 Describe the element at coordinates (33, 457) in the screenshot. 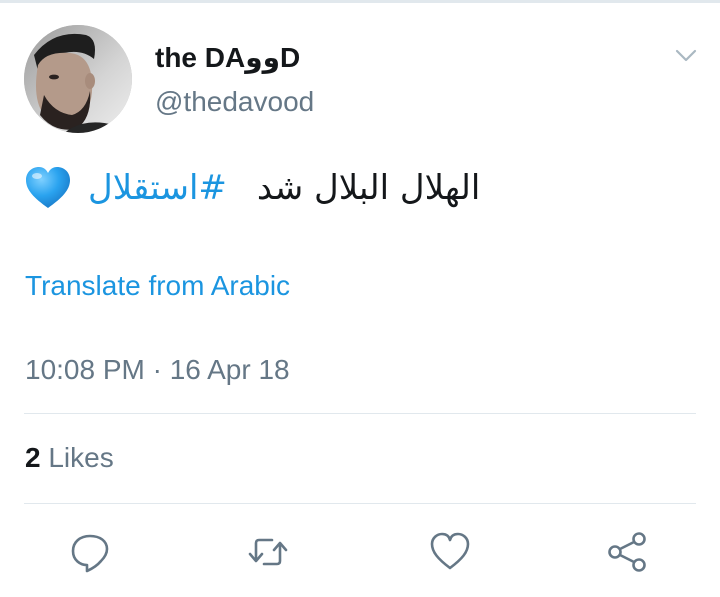

I see `likes-count: 2` at that location.